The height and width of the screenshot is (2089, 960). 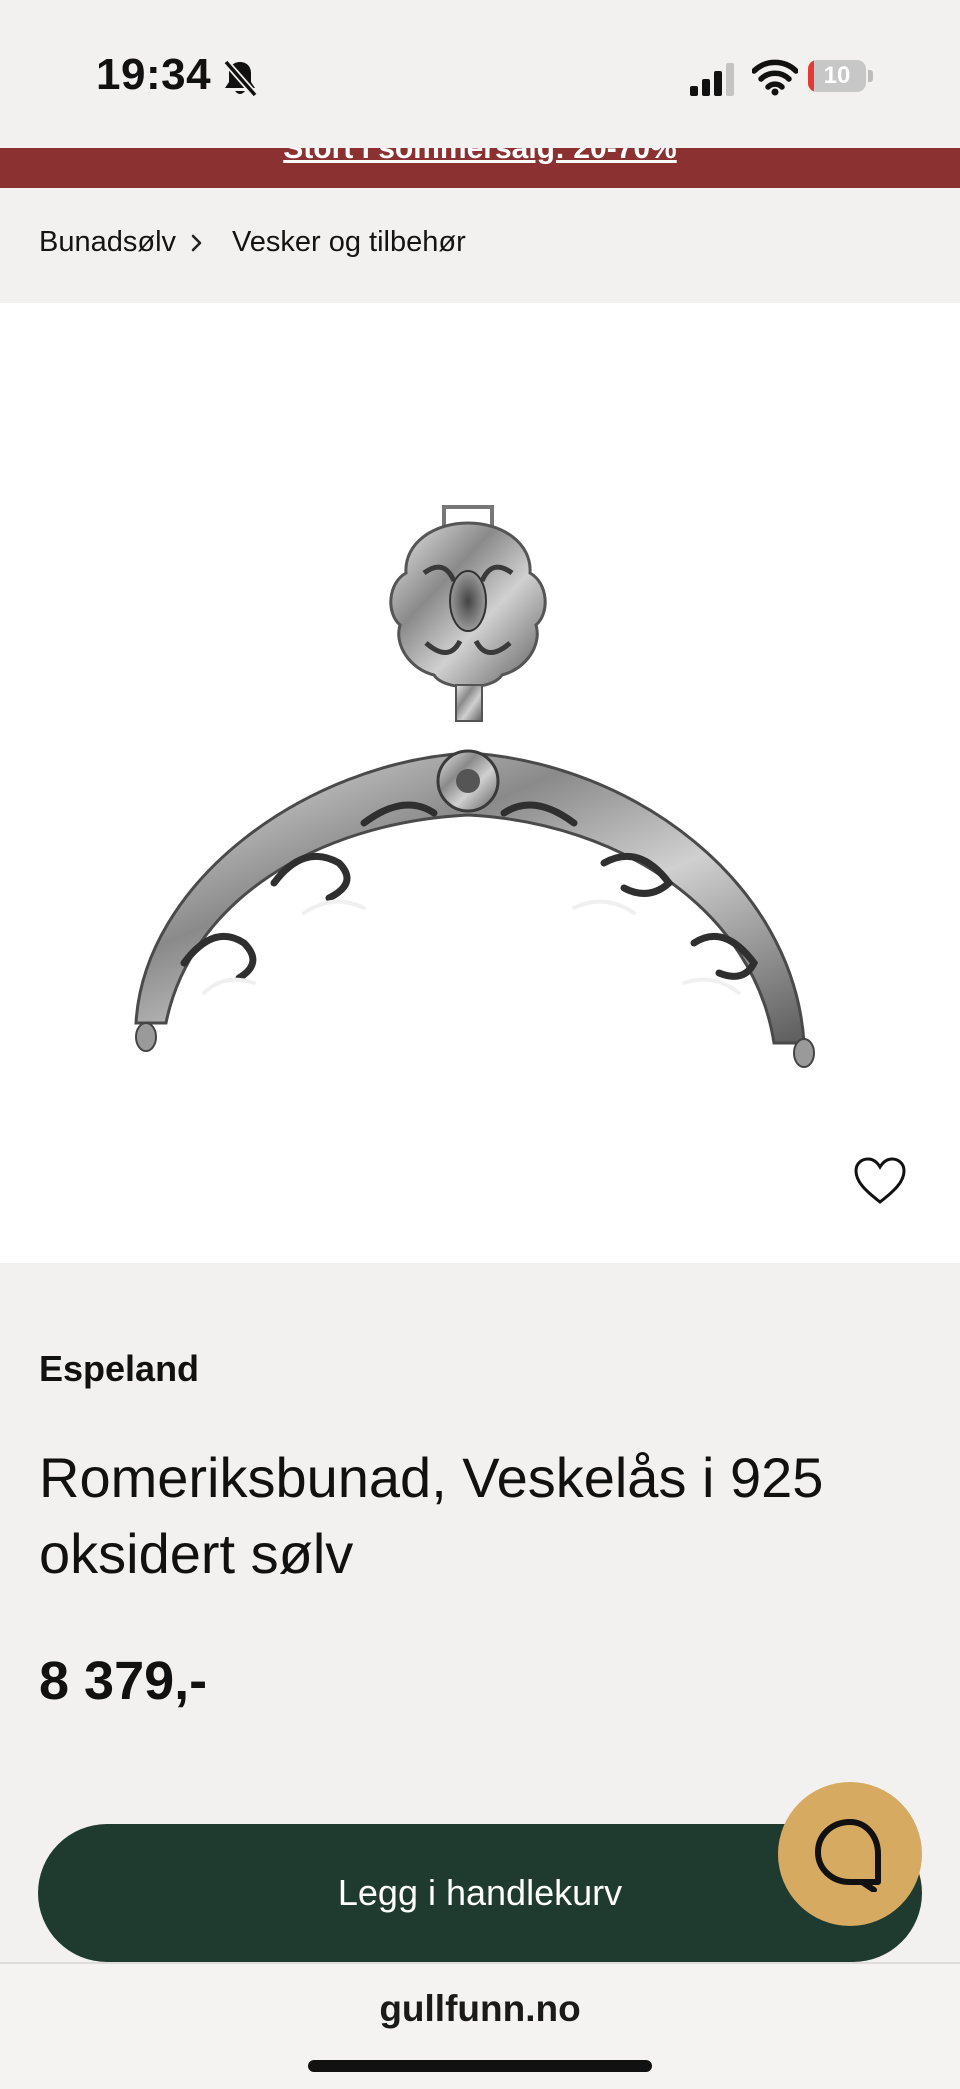 I want to click on chat-bubble-icon, so click(x=848, y=1855).